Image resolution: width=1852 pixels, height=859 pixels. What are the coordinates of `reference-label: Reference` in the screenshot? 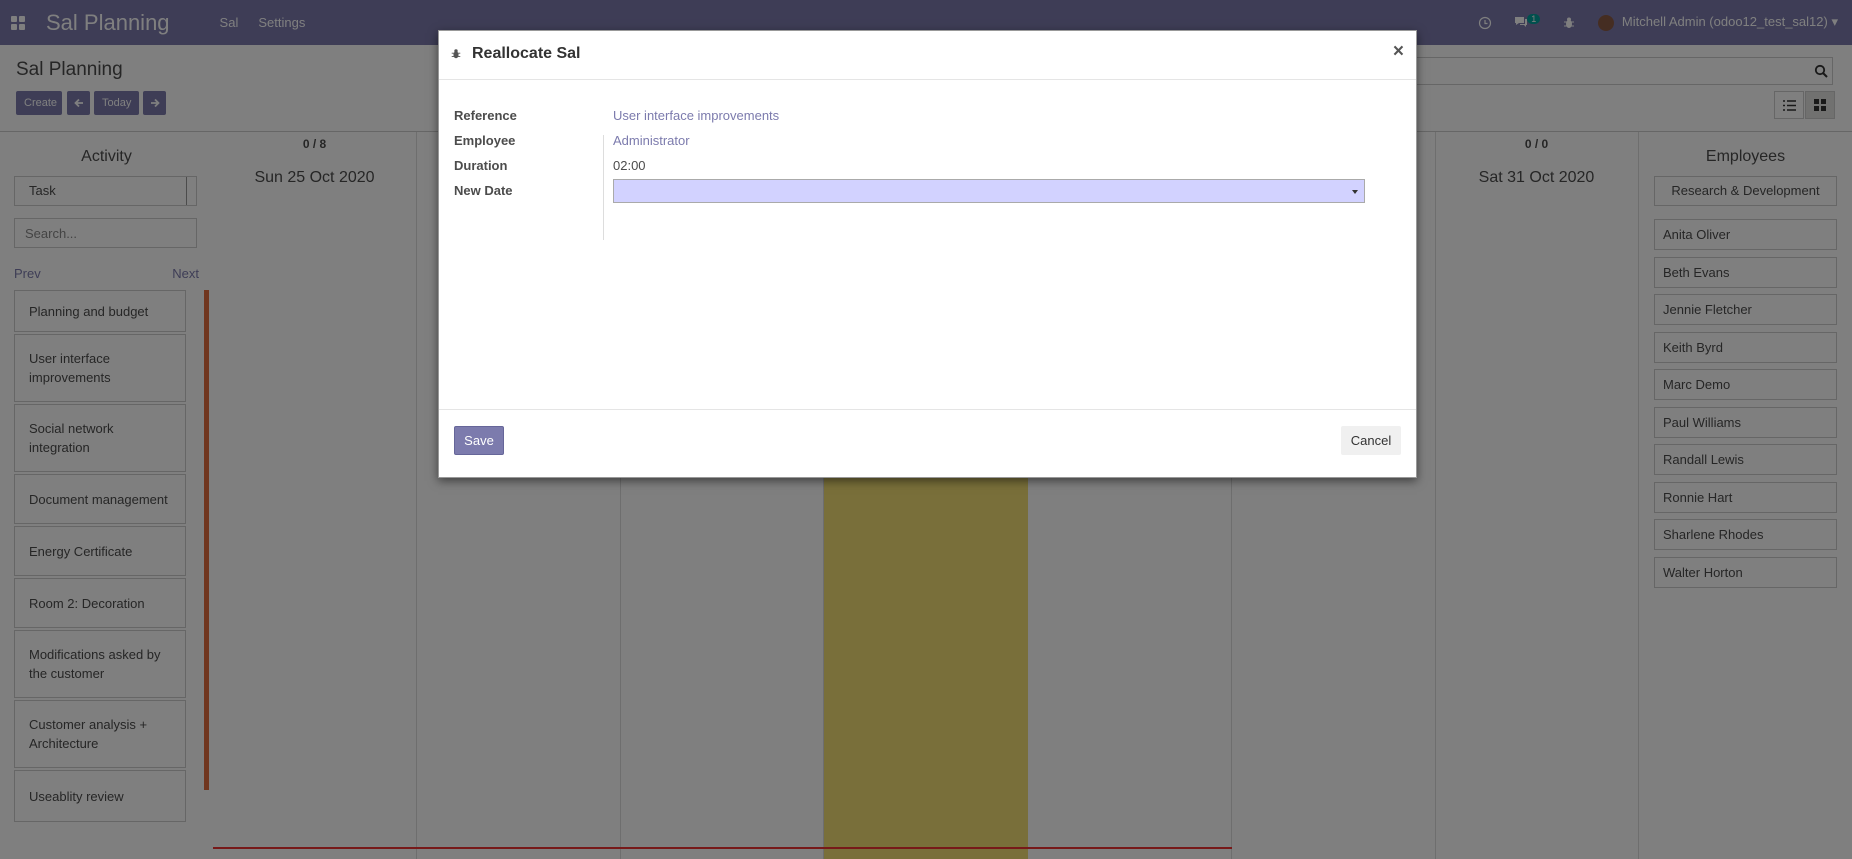 It's located at (485, 115).